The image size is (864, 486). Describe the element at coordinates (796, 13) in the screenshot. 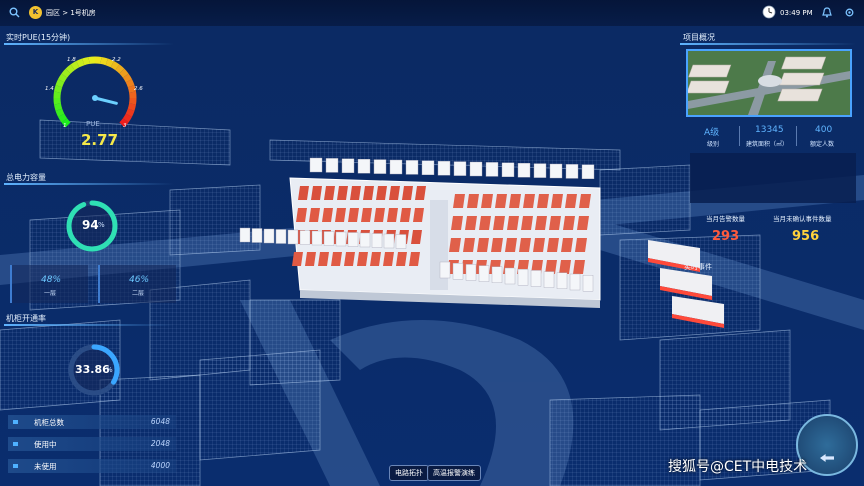

I see `clock-time: 03:49 PM` at that location.